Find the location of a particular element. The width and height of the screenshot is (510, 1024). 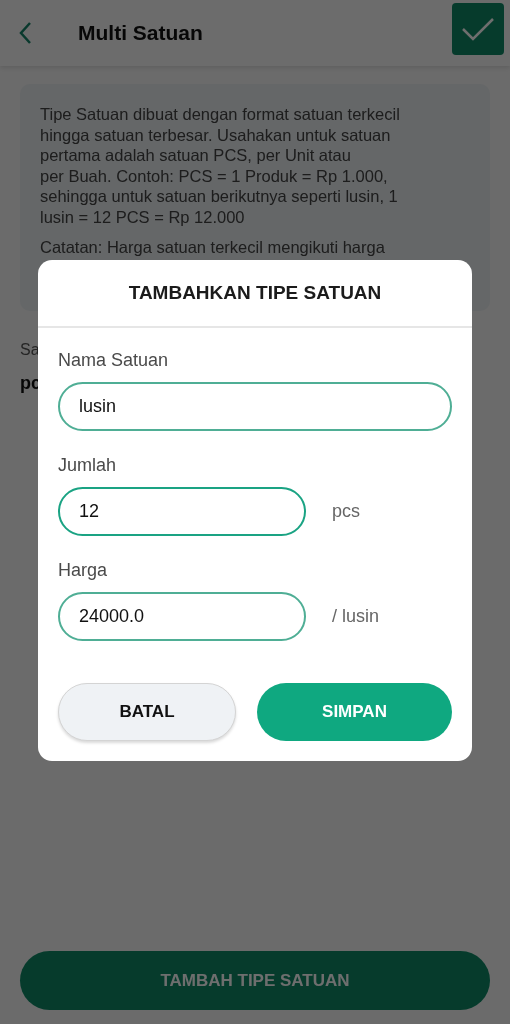

field-label: Nama Satuan is located at coordinates (113, 360).